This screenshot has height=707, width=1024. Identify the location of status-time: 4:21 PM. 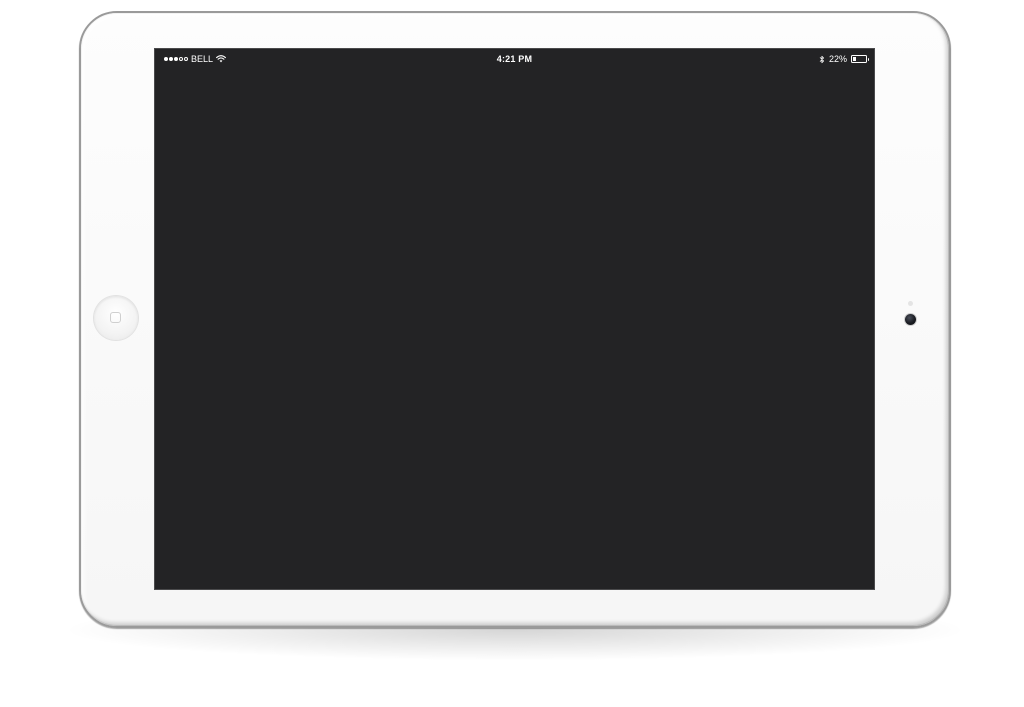
(514, 59).